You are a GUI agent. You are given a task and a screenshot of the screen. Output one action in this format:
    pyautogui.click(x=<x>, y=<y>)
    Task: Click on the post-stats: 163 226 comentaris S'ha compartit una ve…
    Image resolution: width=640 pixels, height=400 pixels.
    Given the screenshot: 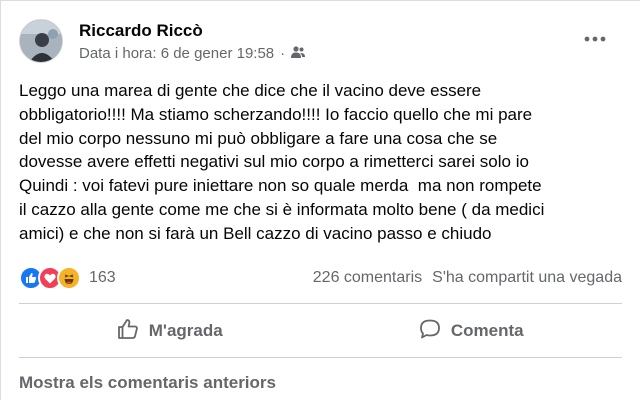 What is the action you would take?
    pyautogui.click(x=320, y=278)
    